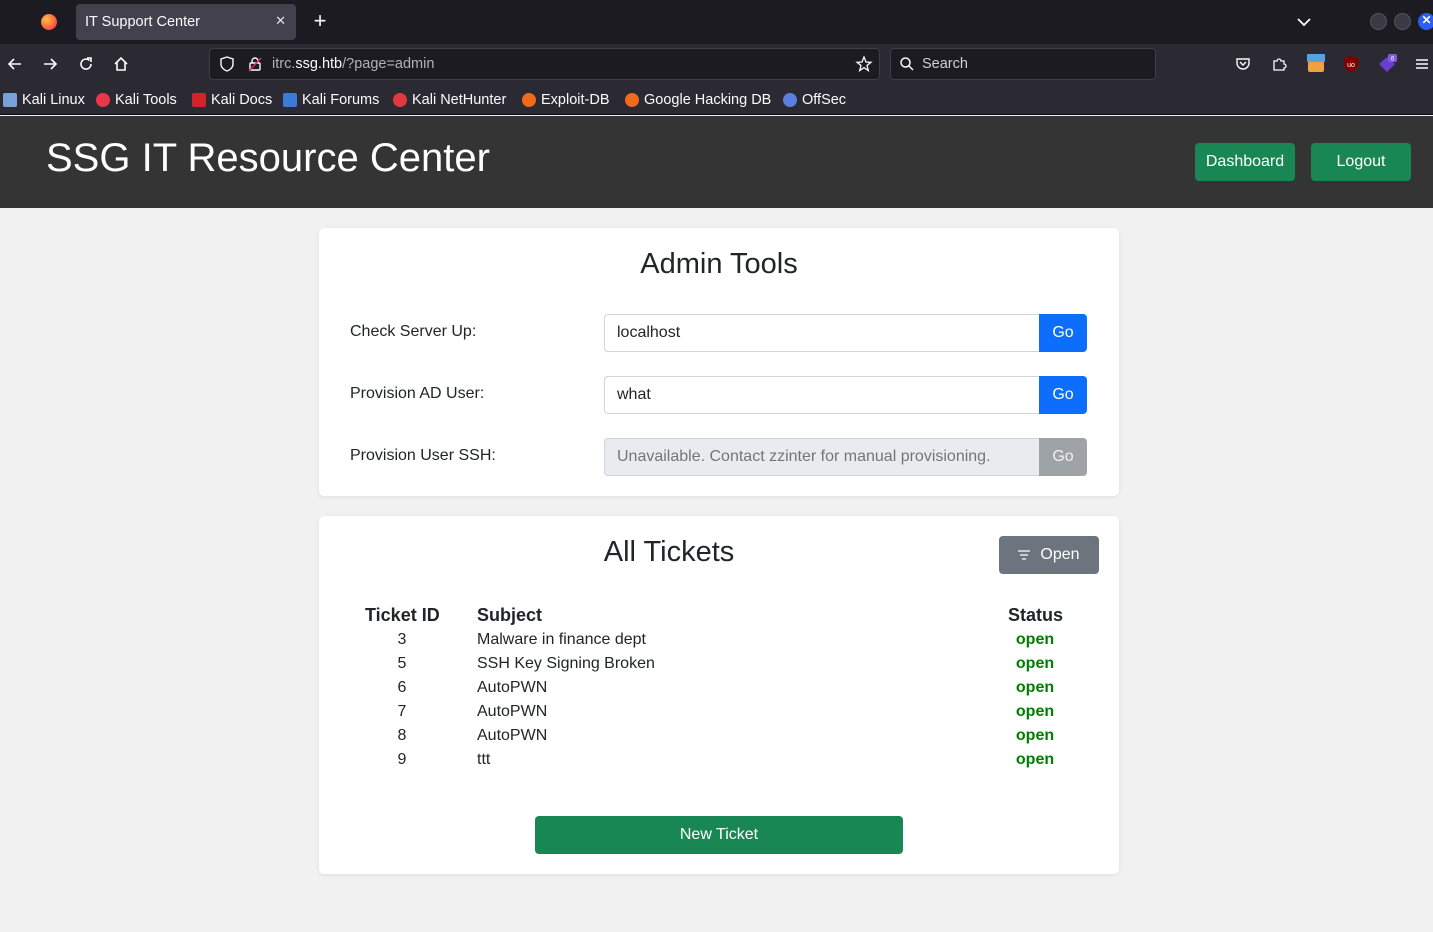  I want to click on bookmark-kali-tools: Kali Tools, so click(136, 100).